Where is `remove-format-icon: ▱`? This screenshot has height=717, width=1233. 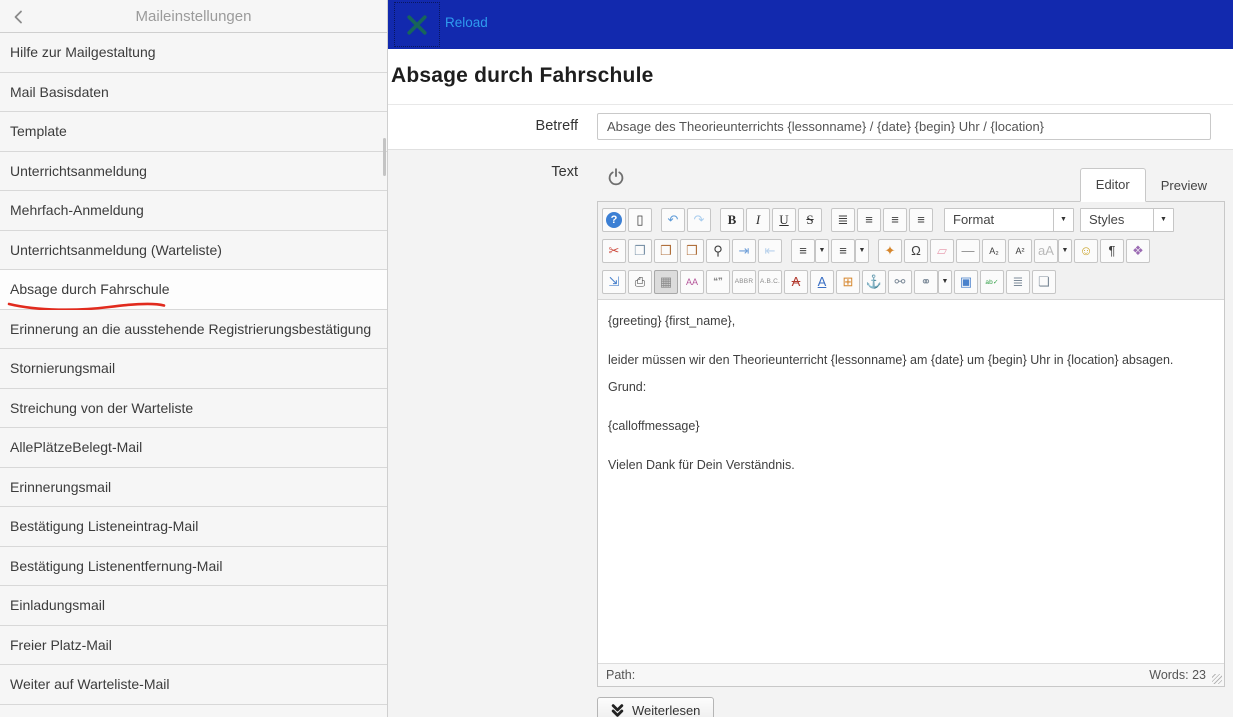
remove-format-icon: ▱ is located at coordinates (942, 250).